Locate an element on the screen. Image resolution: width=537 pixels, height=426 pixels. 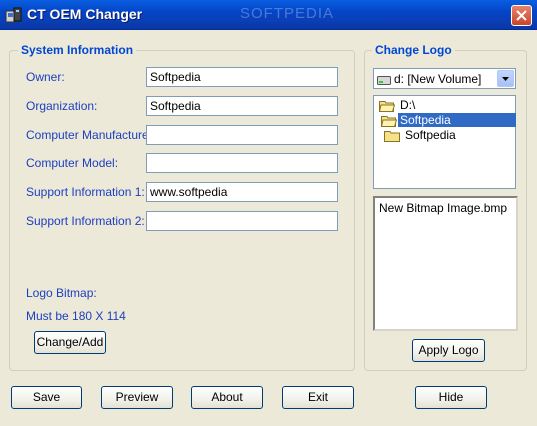
folder-item-selected: Softpedia is located at coordinates (447, 120).